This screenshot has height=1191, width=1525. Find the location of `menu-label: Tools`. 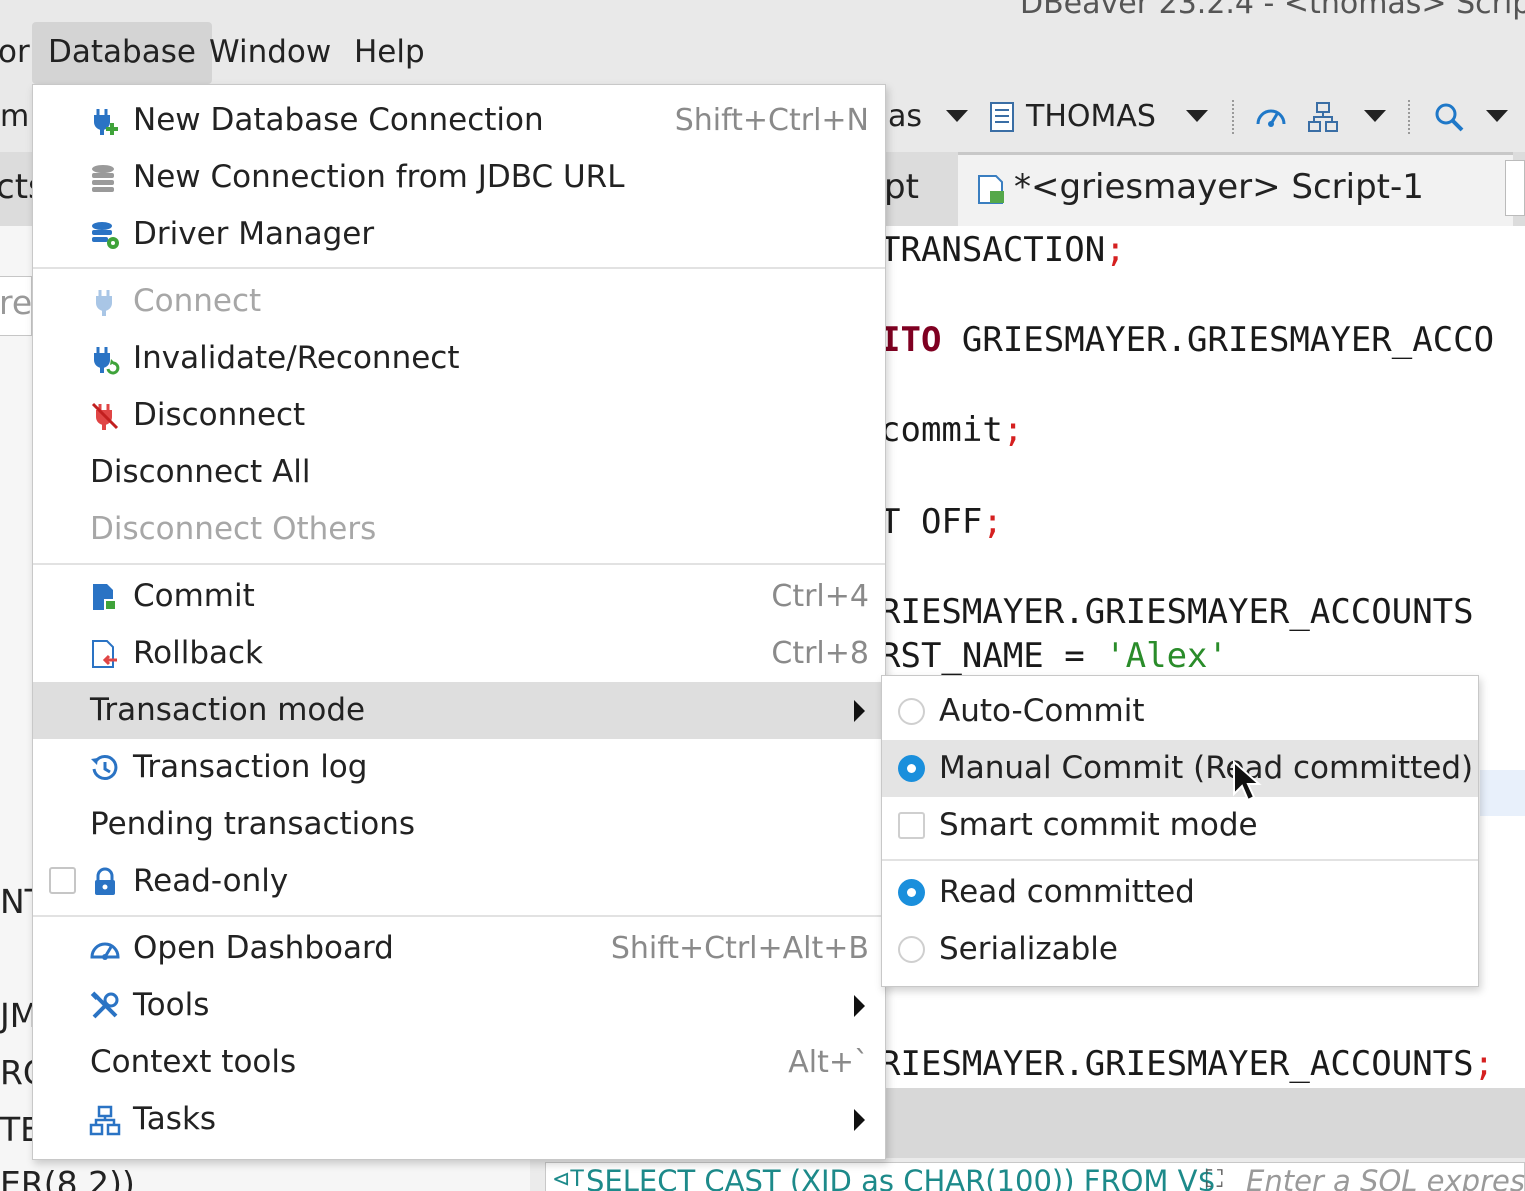

menu-label: Tools is located at coordinates (171, 1005).